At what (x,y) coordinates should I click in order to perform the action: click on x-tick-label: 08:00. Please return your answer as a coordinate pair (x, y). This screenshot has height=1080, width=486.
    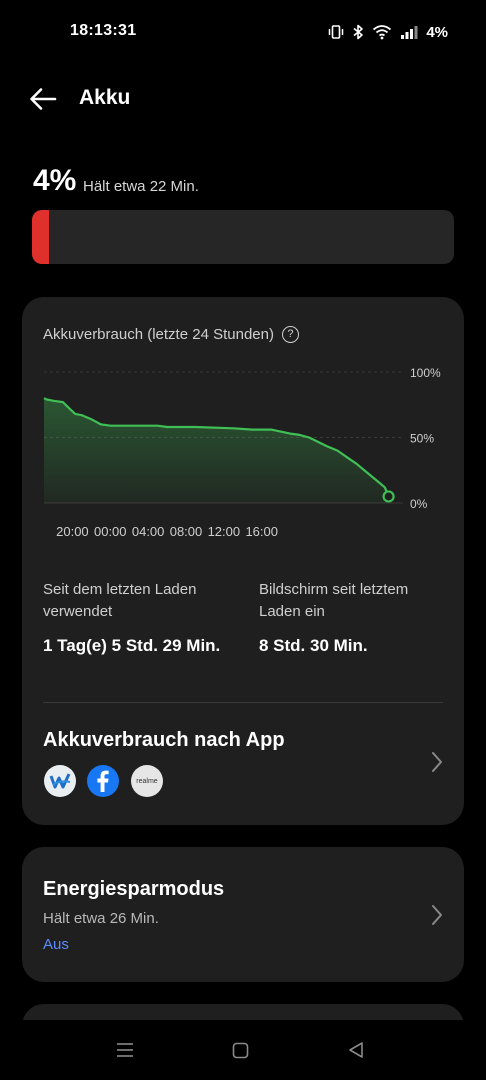
    Looking at the image, I should click on (186, 531).